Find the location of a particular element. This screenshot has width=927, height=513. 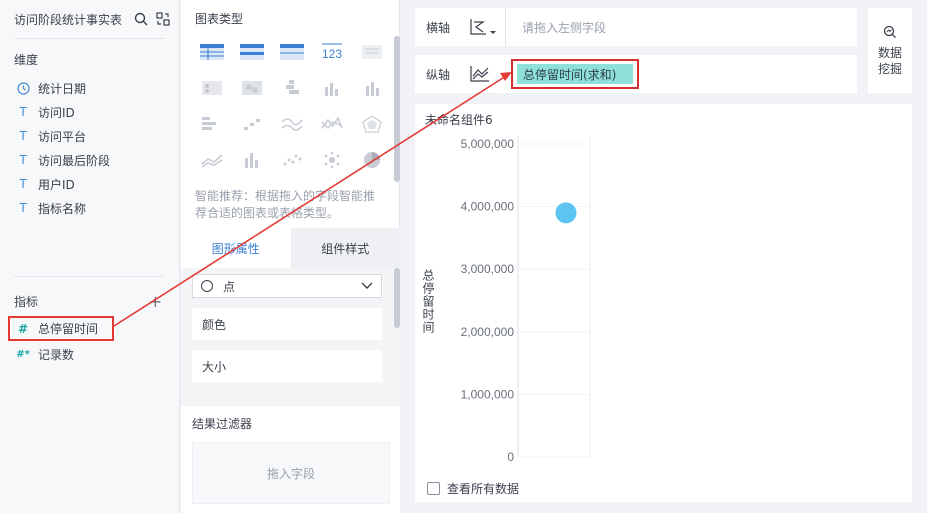

dimension-item-last-stage: T 访问最后阶段 is located at coordinates (89, 160).